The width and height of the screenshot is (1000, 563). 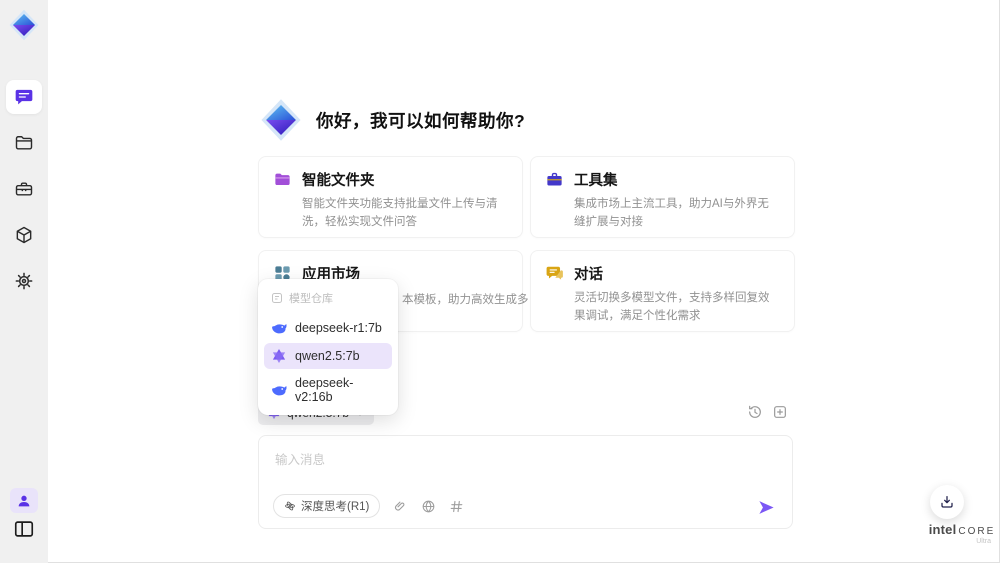 What do you see at coordinates (662, 291) in the screenshot?
I see `card-dialog: 对话 灵活切换多模型文件，支持多样回复效果调试，满足个性化需求` at bounding box center [662, 291].